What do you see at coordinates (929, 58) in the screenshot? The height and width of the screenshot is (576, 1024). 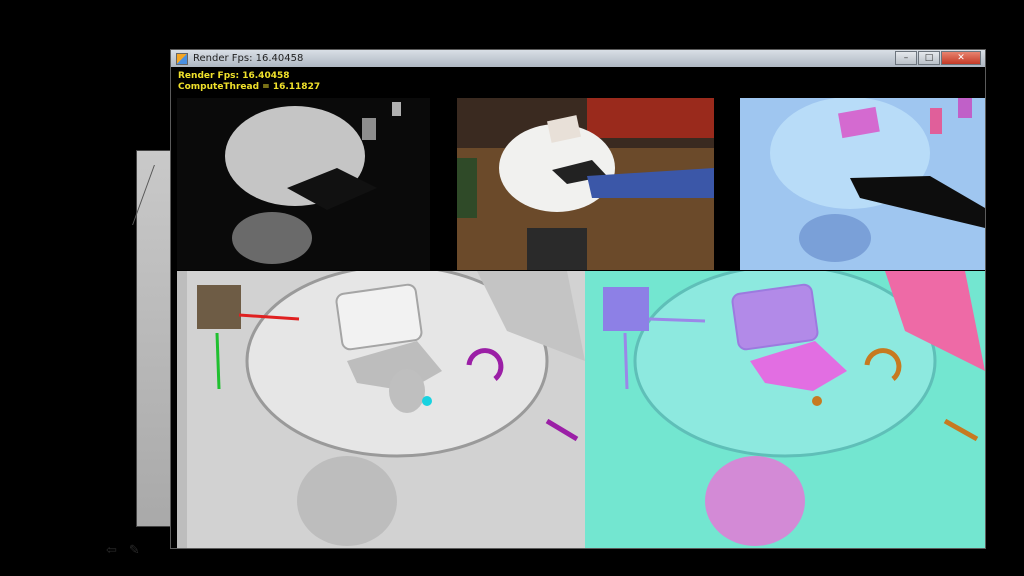 I see `maximize-button: □` at bounding box center [929, 58].